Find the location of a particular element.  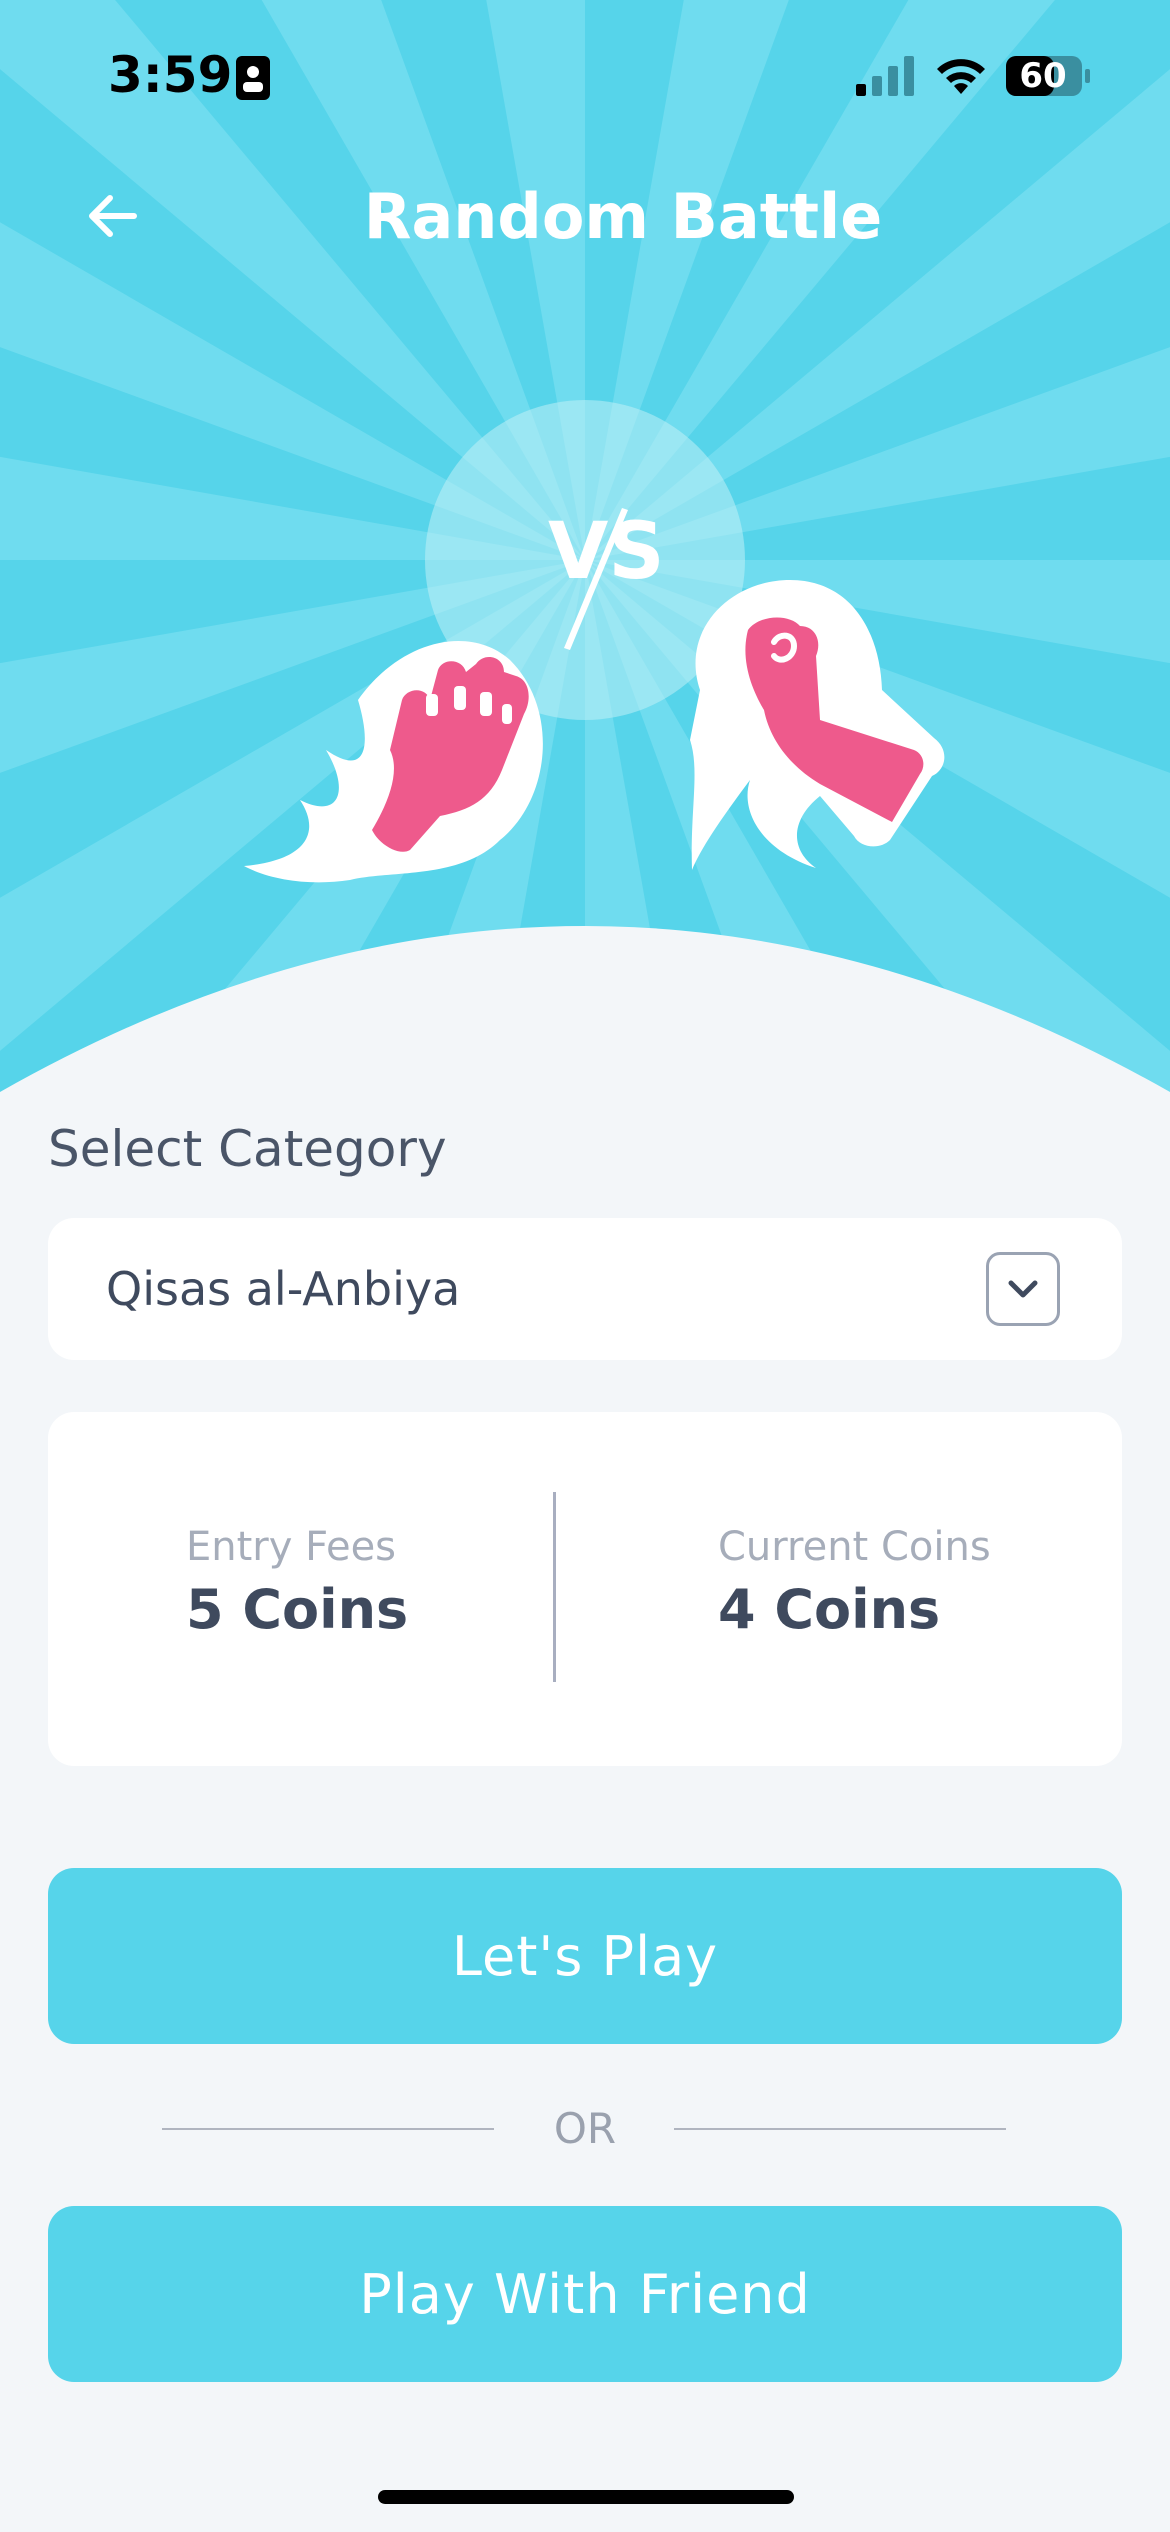

current-coins-value: 4 Coins is located at coordinates (829, 1609).